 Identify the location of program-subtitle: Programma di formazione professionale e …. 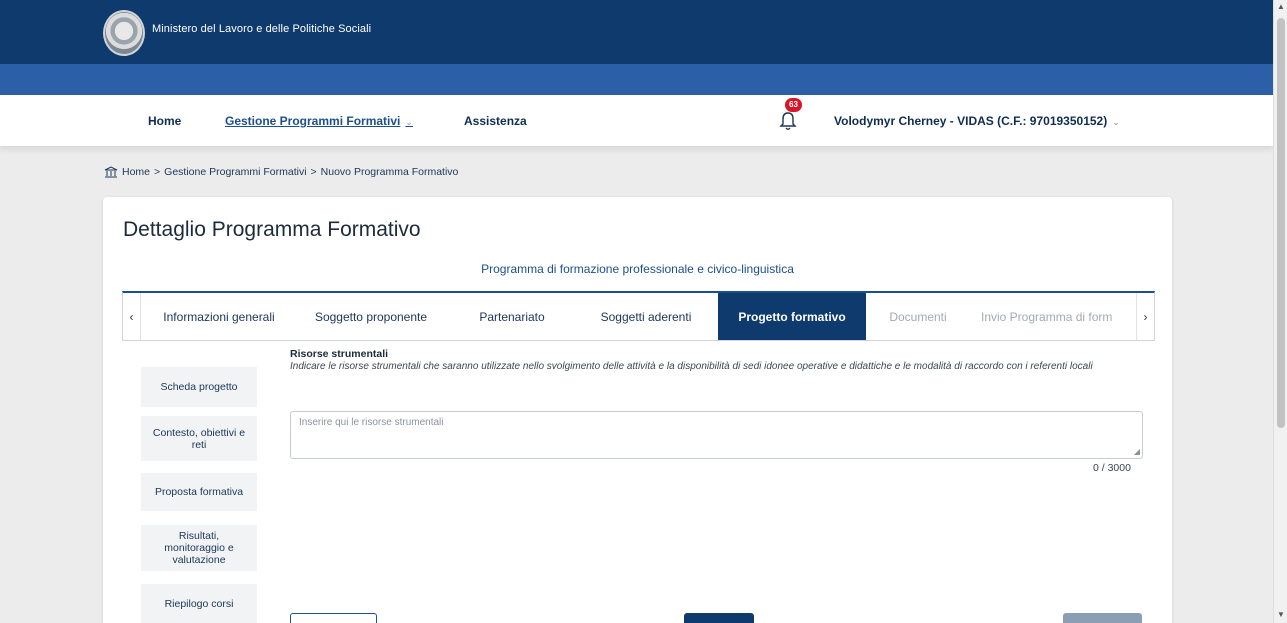
(637, 269).